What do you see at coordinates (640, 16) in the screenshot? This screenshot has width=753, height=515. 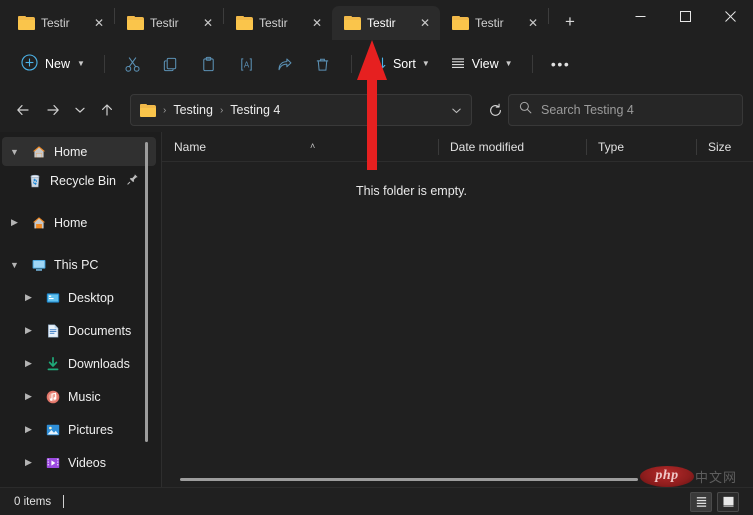 I see `minimize-button` at bounding box center [640, 16].